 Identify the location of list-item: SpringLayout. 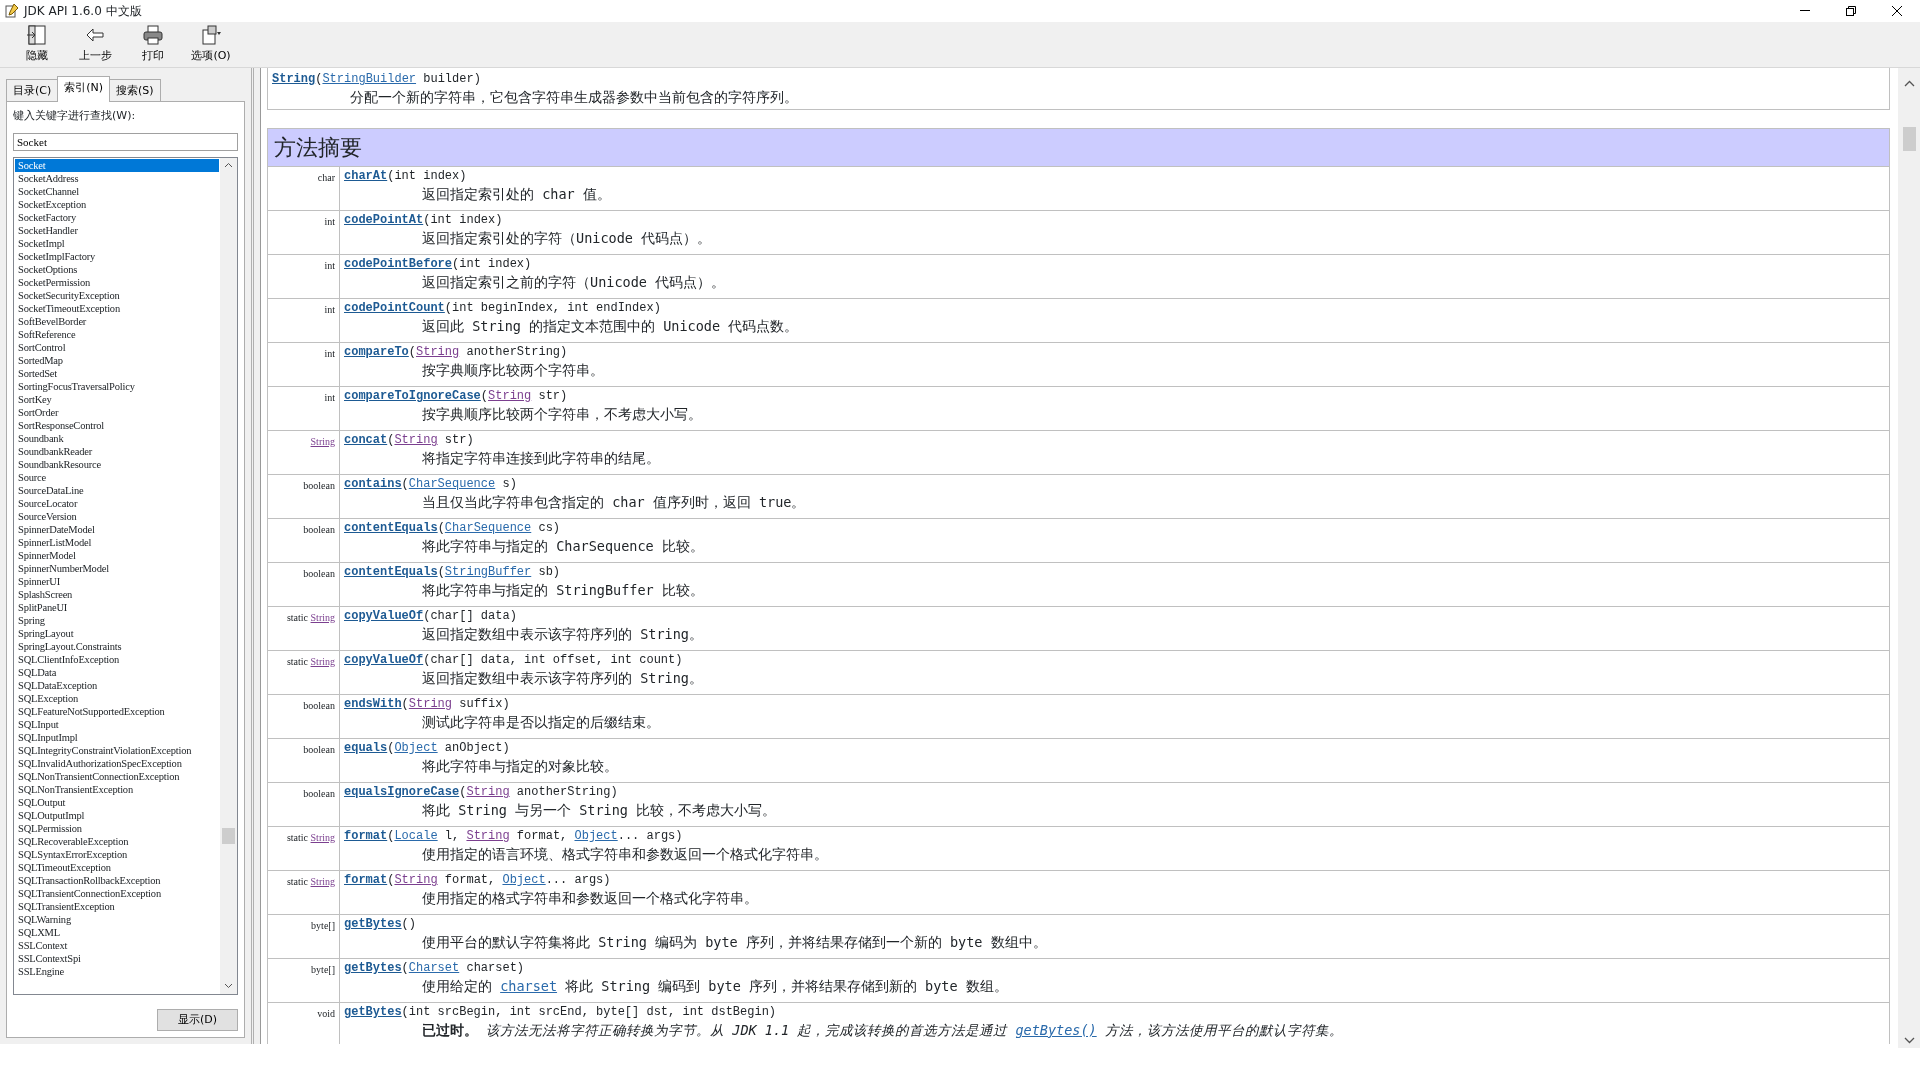
(117, 633).